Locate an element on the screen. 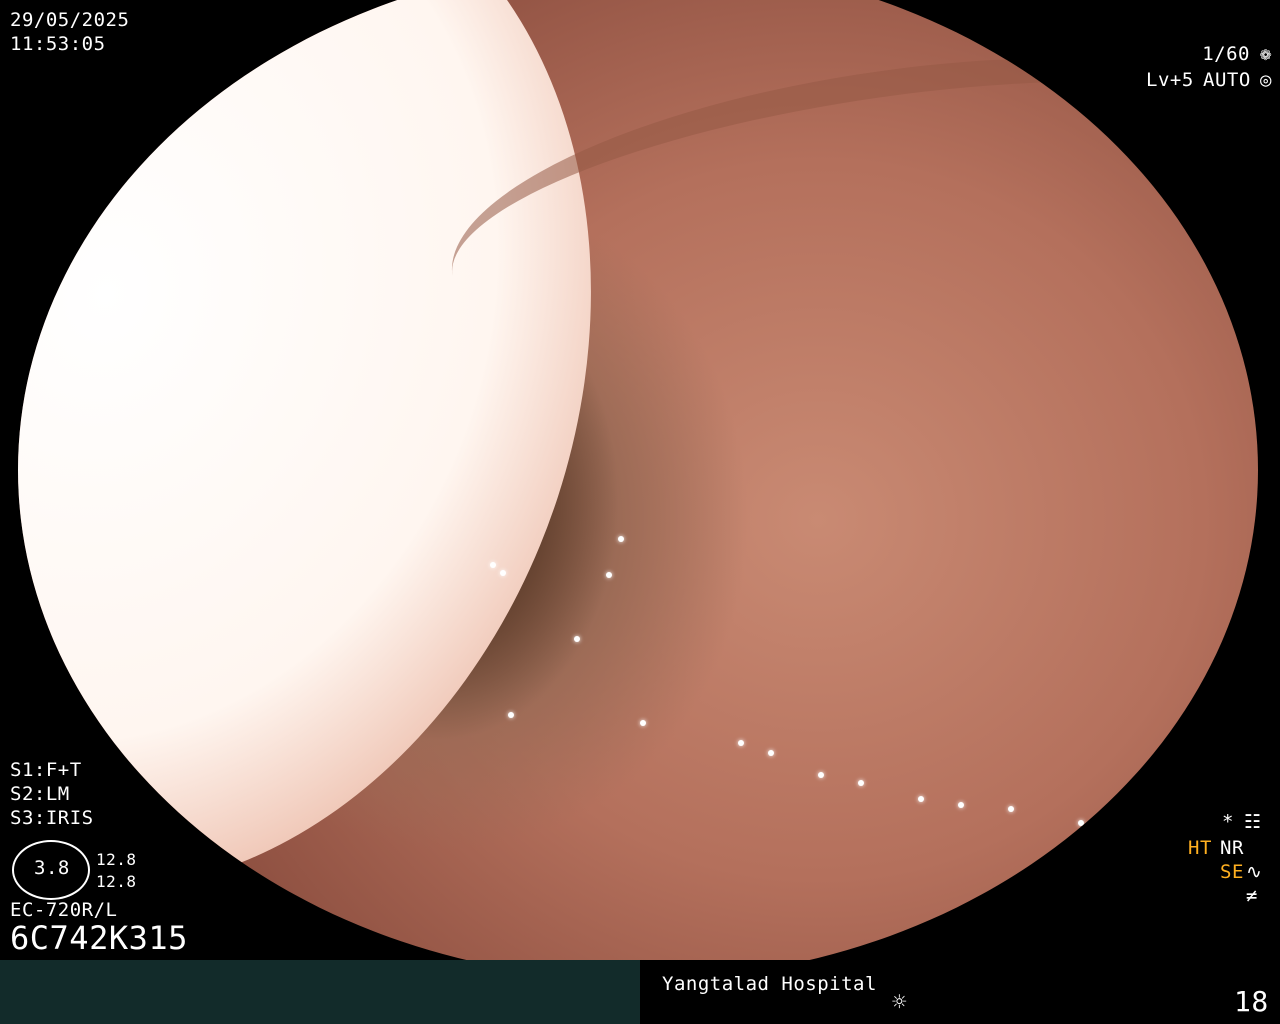 This screenshot has height=1024, width=1280. star-indicator: * is located at coordinates (1228, 822).